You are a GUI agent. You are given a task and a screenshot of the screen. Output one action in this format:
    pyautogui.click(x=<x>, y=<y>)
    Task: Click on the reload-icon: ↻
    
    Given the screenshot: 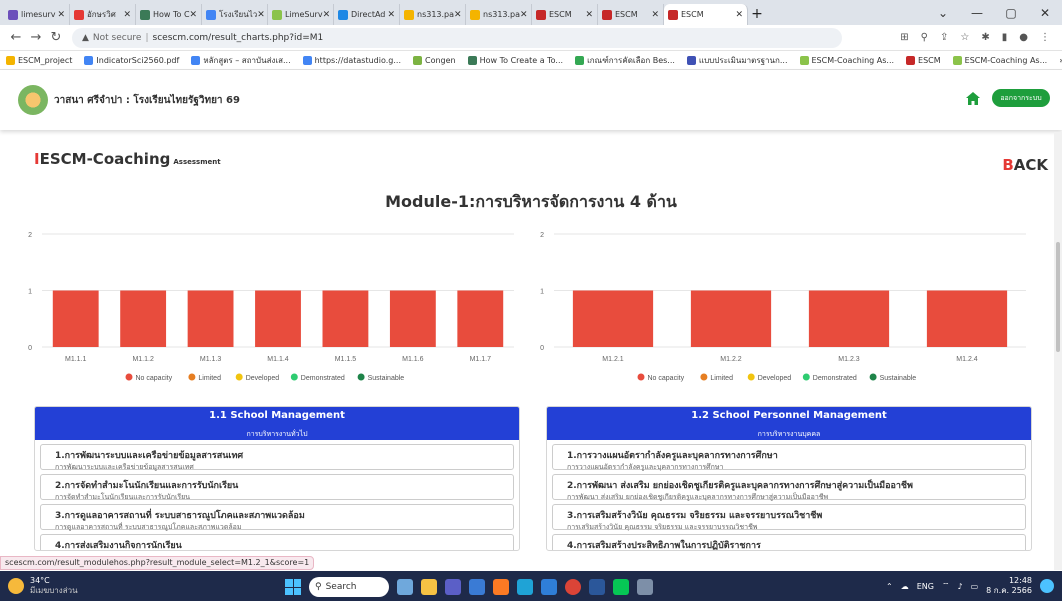 What is the action you would take?
    pyautogui.click(x=56, y=37)
    